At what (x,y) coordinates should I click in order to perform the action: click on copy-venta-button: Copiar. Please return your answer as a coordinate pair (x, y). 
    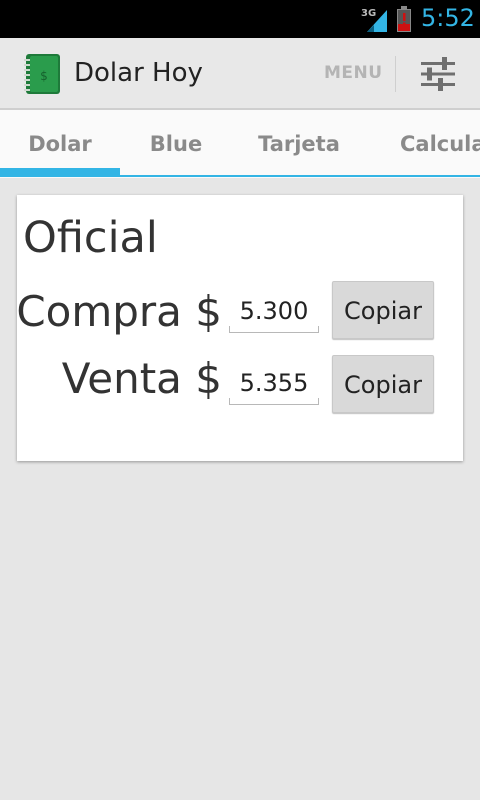
    Looking at the image, I should click on (383, 384).